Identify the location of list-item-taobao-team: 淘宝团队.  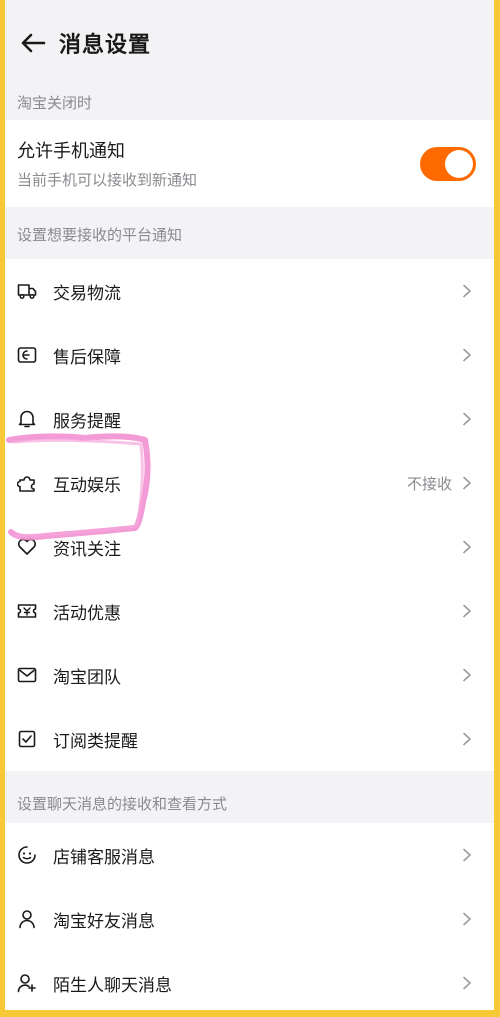
(249, 675).